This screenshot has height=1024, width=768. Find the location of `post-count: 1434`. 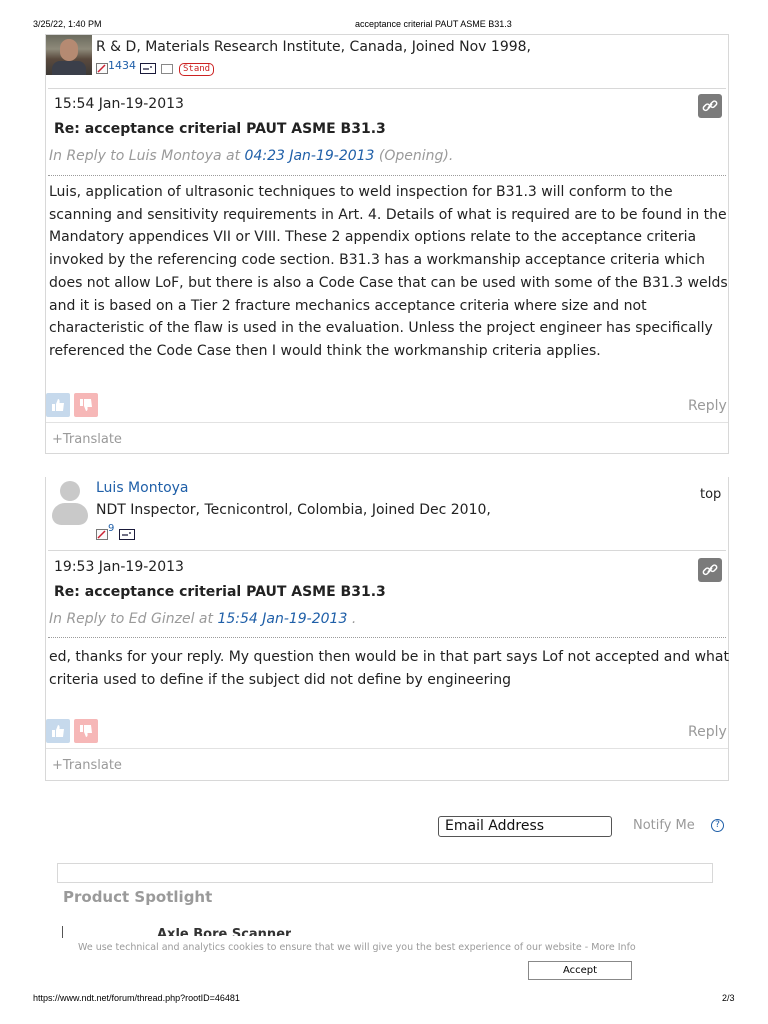

post-count: 1434 is located at coordinates (122, 65).